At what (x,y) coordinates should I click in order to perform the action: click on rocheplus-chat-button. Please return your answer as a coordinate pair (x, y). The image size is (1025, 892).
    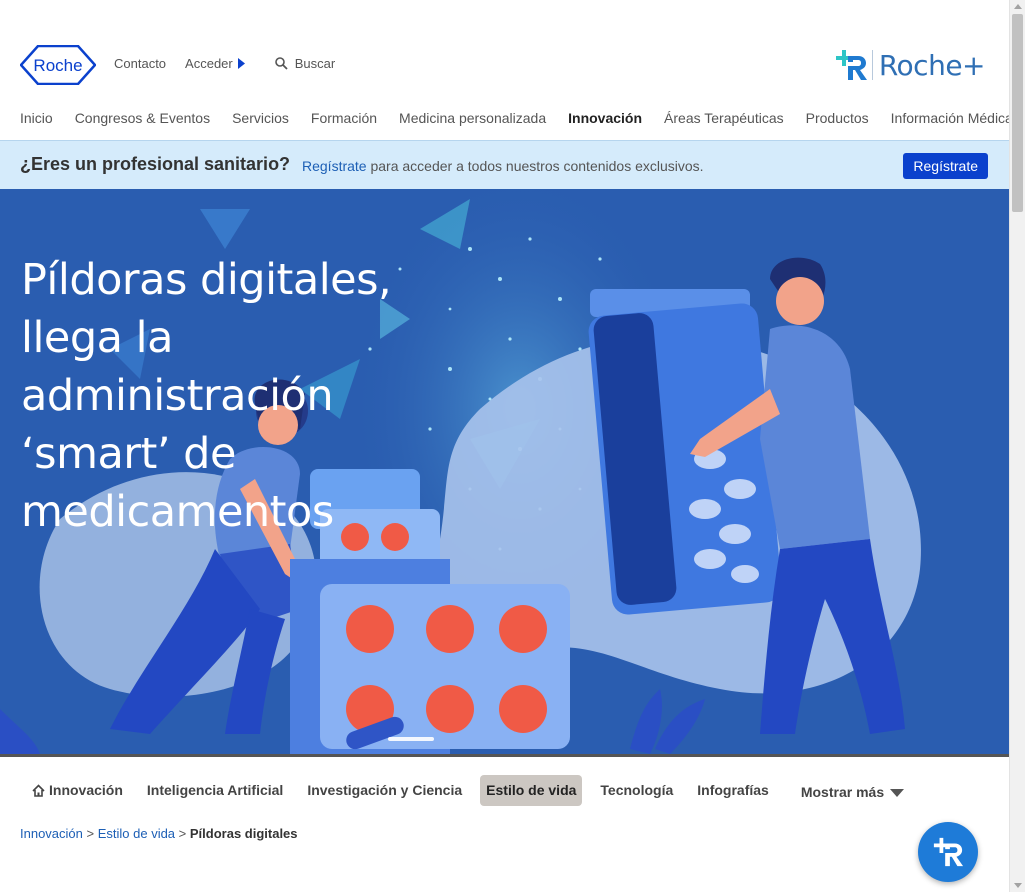
    Looking at the image, I should click on (948, 852).